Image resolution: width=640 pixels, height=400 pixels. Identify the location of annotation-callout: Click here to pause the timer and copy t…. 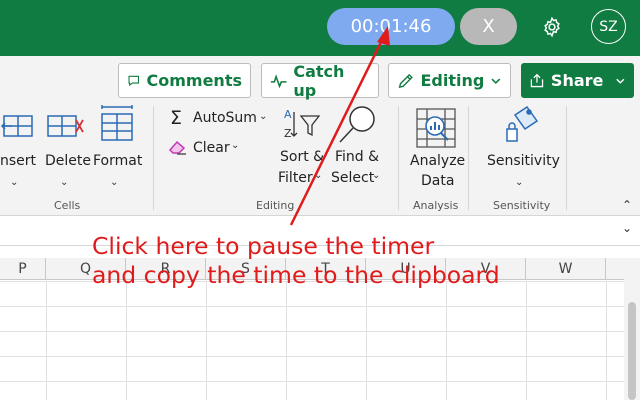
(296, 261).